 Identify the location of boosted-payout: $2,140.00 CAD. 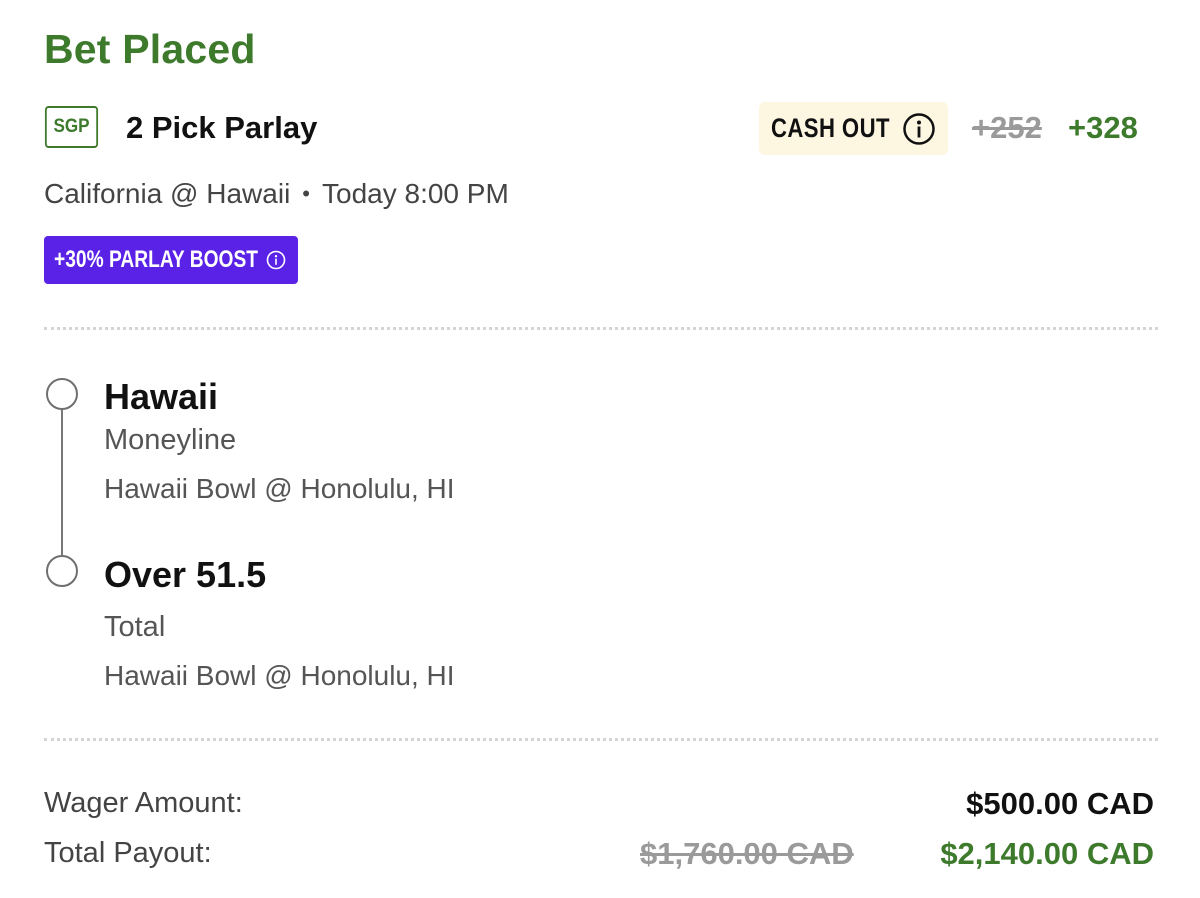
(1047, 853).